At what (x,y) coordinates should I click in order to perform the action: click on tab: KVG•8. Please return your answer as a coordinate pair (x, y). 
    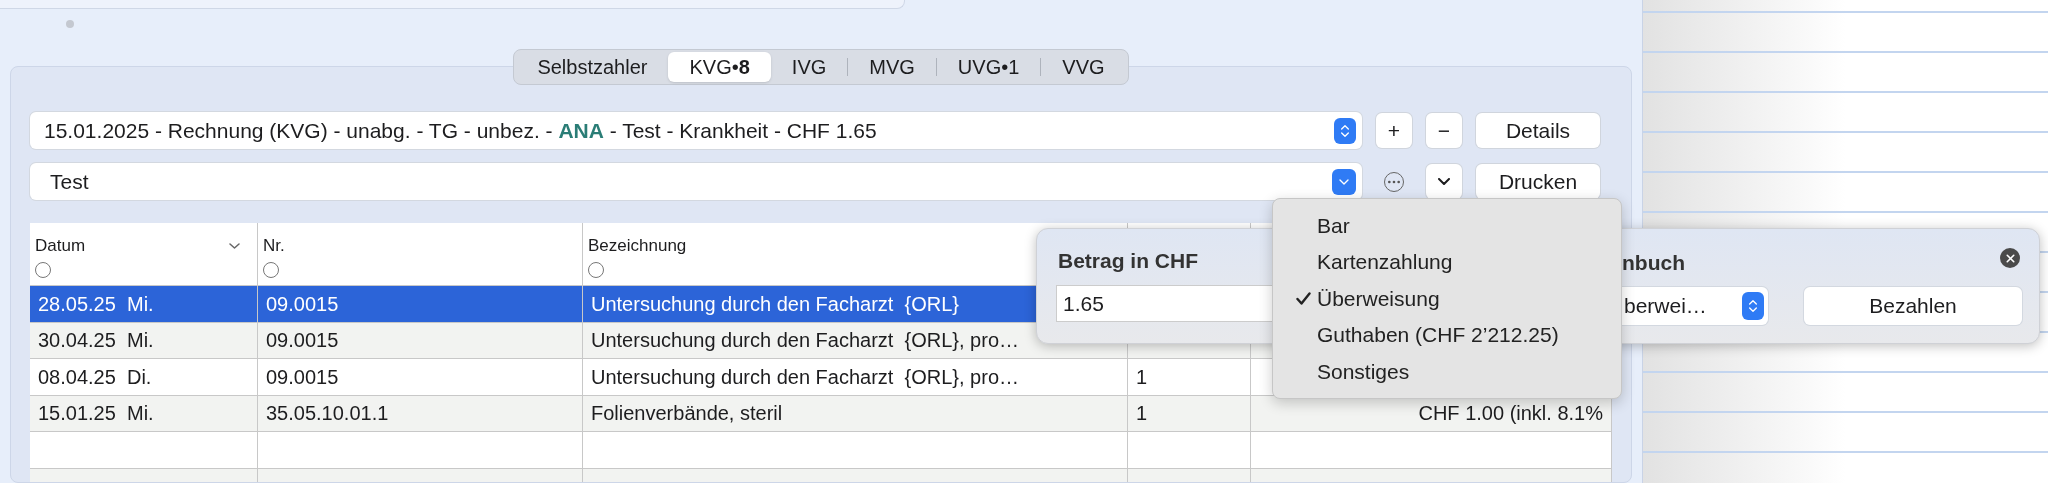
    Looking at the image, I should click on (719, 67).